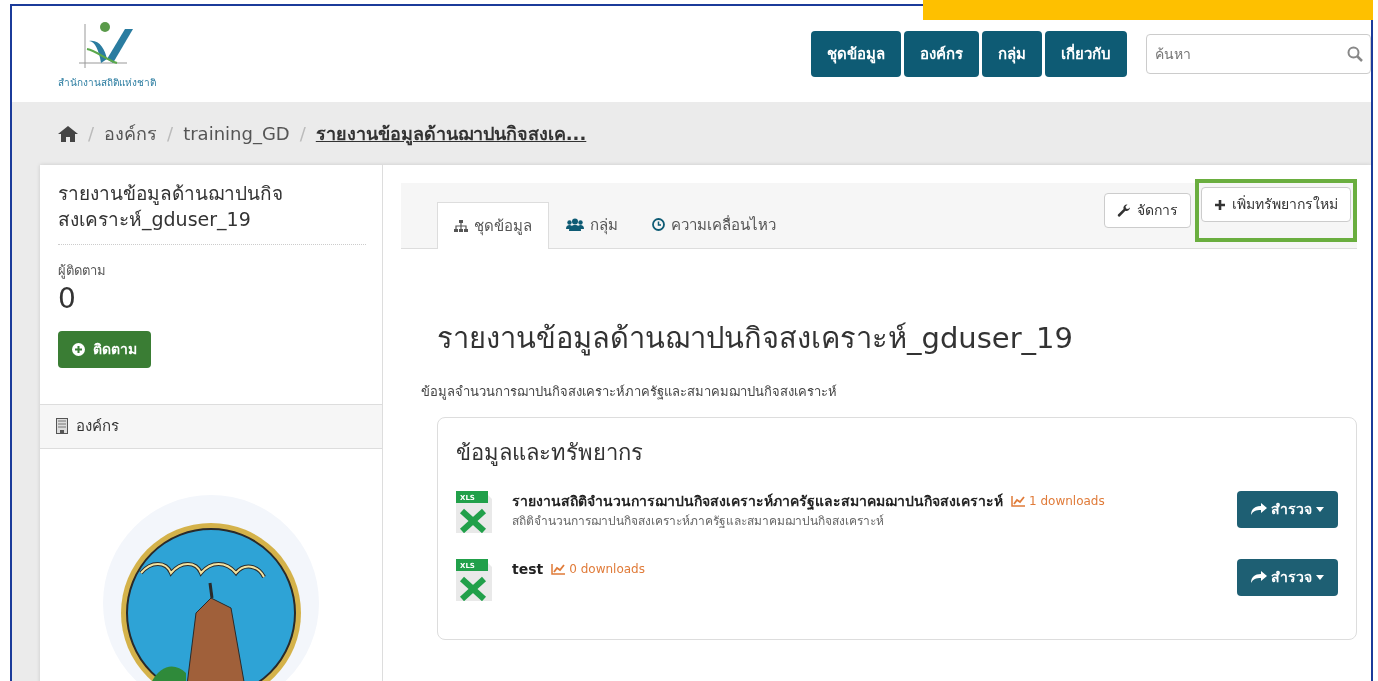 The width and height of the screenshot is (1378, 681). Describe the element at coordinates (607, 570) in the screenshot. I see `download-count: 0 downloads` at that location.